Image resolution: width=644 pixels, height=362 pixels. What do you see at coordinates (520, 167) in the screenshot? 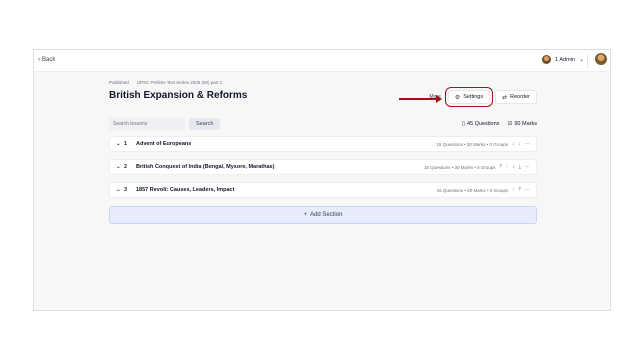
I see `move-bottom-icon: ⤓` at bounding box center [520, 167].